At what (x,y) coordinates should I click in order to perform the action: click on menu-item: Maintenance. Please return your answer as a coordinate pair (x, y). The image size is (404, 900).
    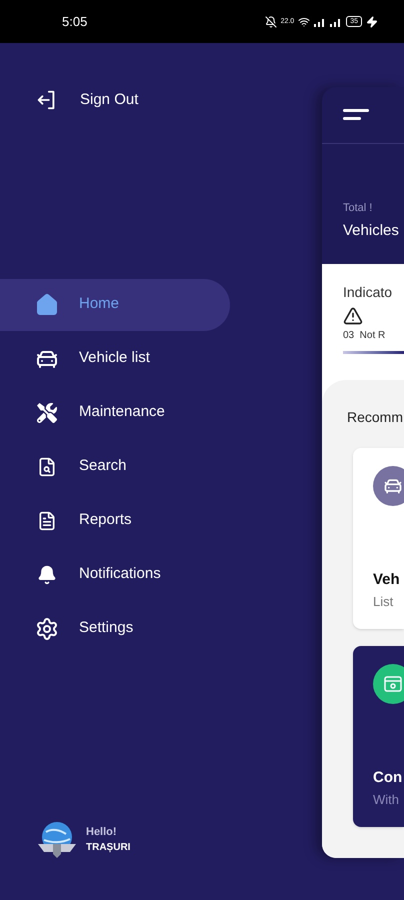
    Looking at the image, I should click on (115, 412).